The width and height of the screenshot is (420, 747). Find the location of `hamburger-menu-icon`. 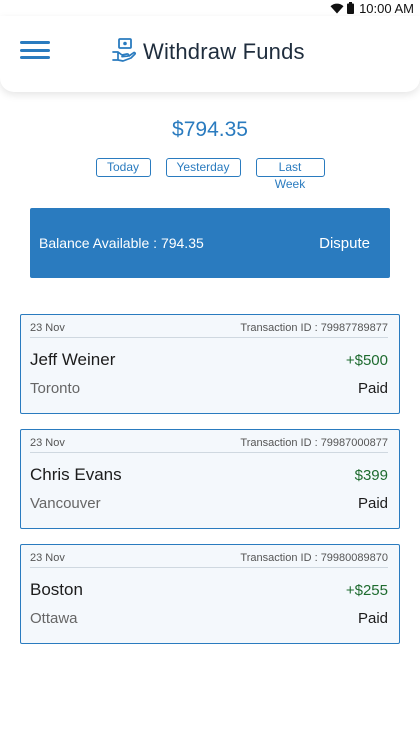

hamburger-menu-icon is located at coordinates (35, 50).